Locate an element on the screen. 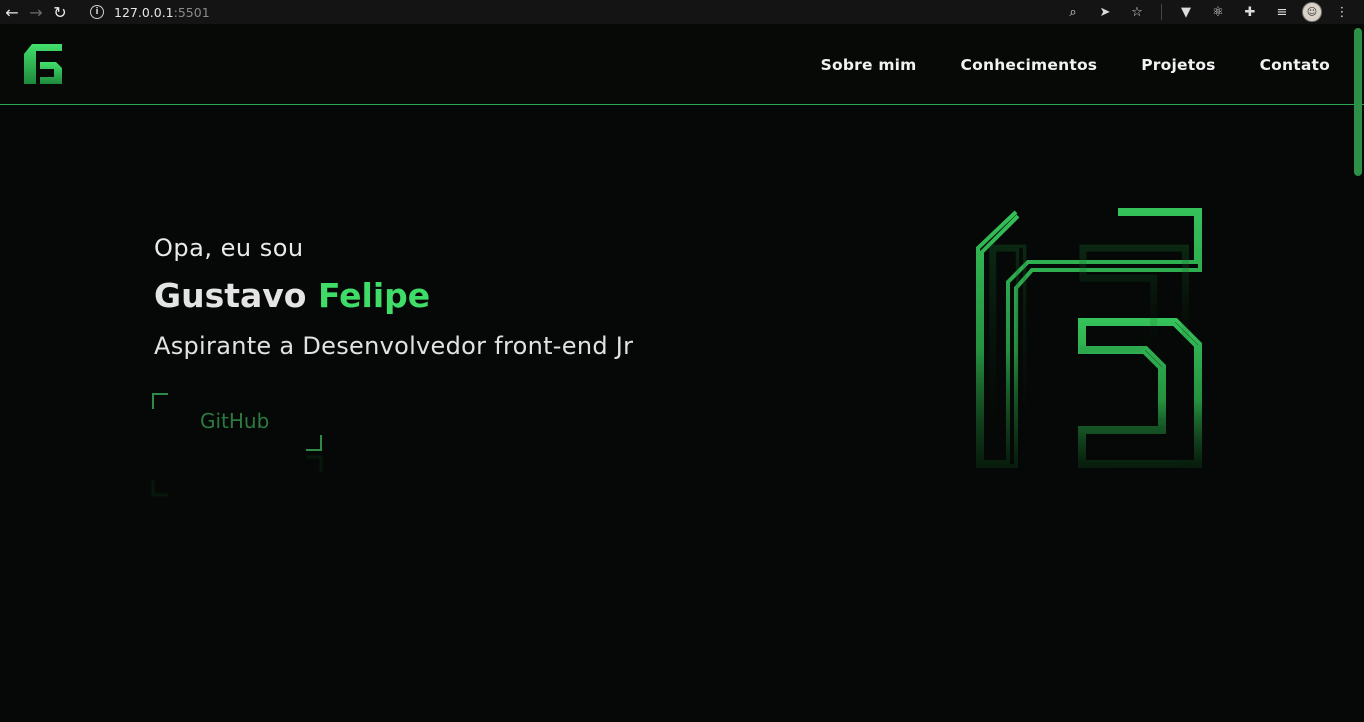  send-icon: ➤ is located at coordinates (1105, 12).